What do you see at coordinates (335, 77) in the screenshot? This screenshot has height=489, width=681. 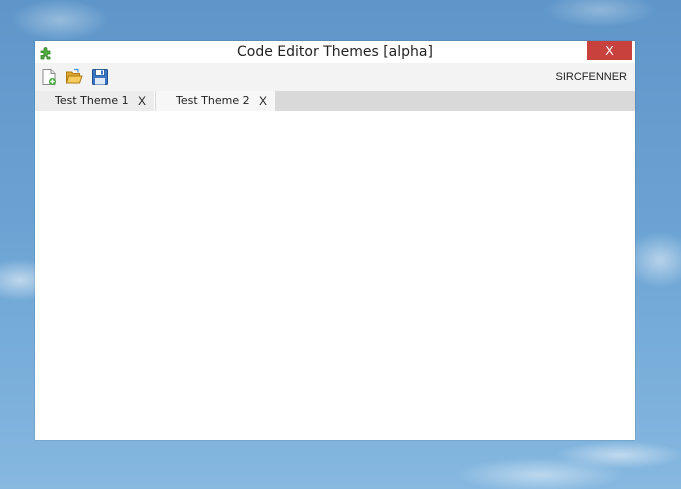 I see `toolbar: SIRCFENNER` at bounding box center [335, 77].